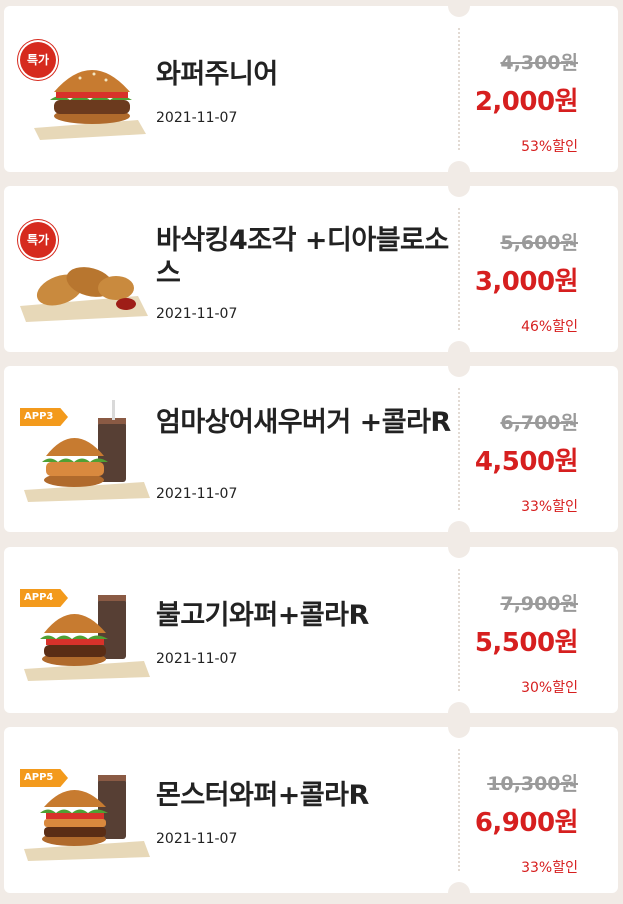 This screenshot has height=904, width=623. I want to click on price-block: 7,900원 5,500원 30%할인, so click(526, 643).